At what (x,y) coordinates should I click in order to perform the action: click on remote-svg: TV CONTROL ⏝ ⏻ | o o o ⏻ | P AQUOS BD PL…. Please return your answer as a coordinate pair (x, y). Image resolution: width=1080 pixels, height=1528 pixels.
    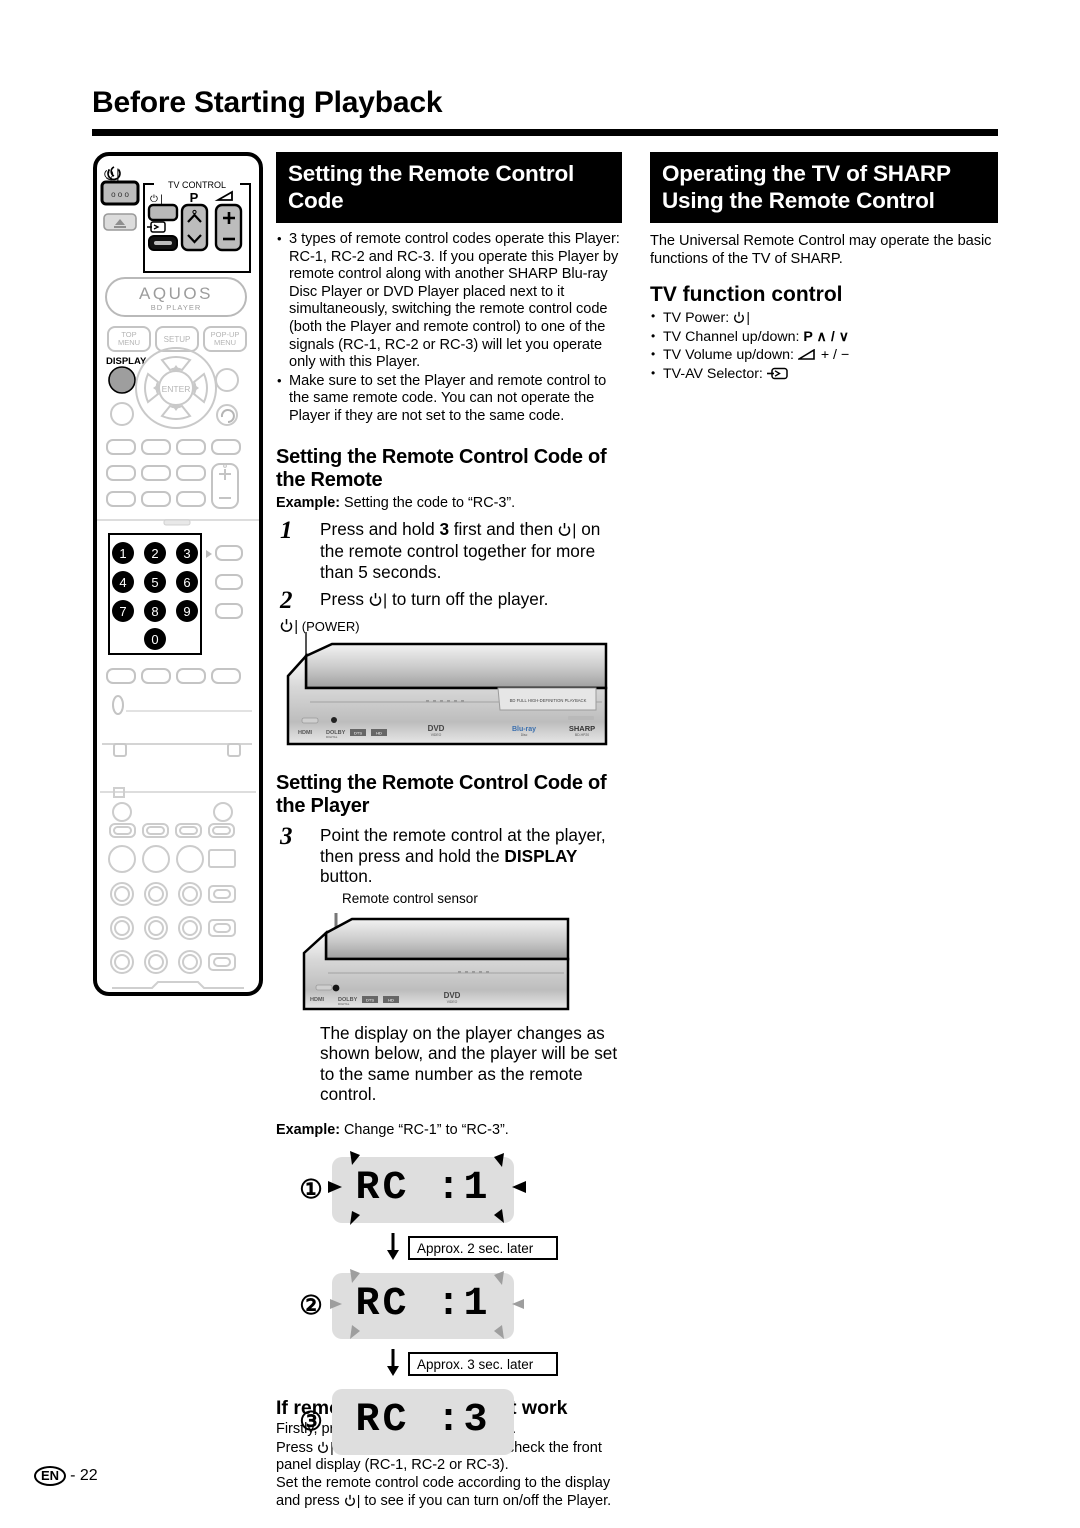
    Looking at the image, I should click on (178, 574).